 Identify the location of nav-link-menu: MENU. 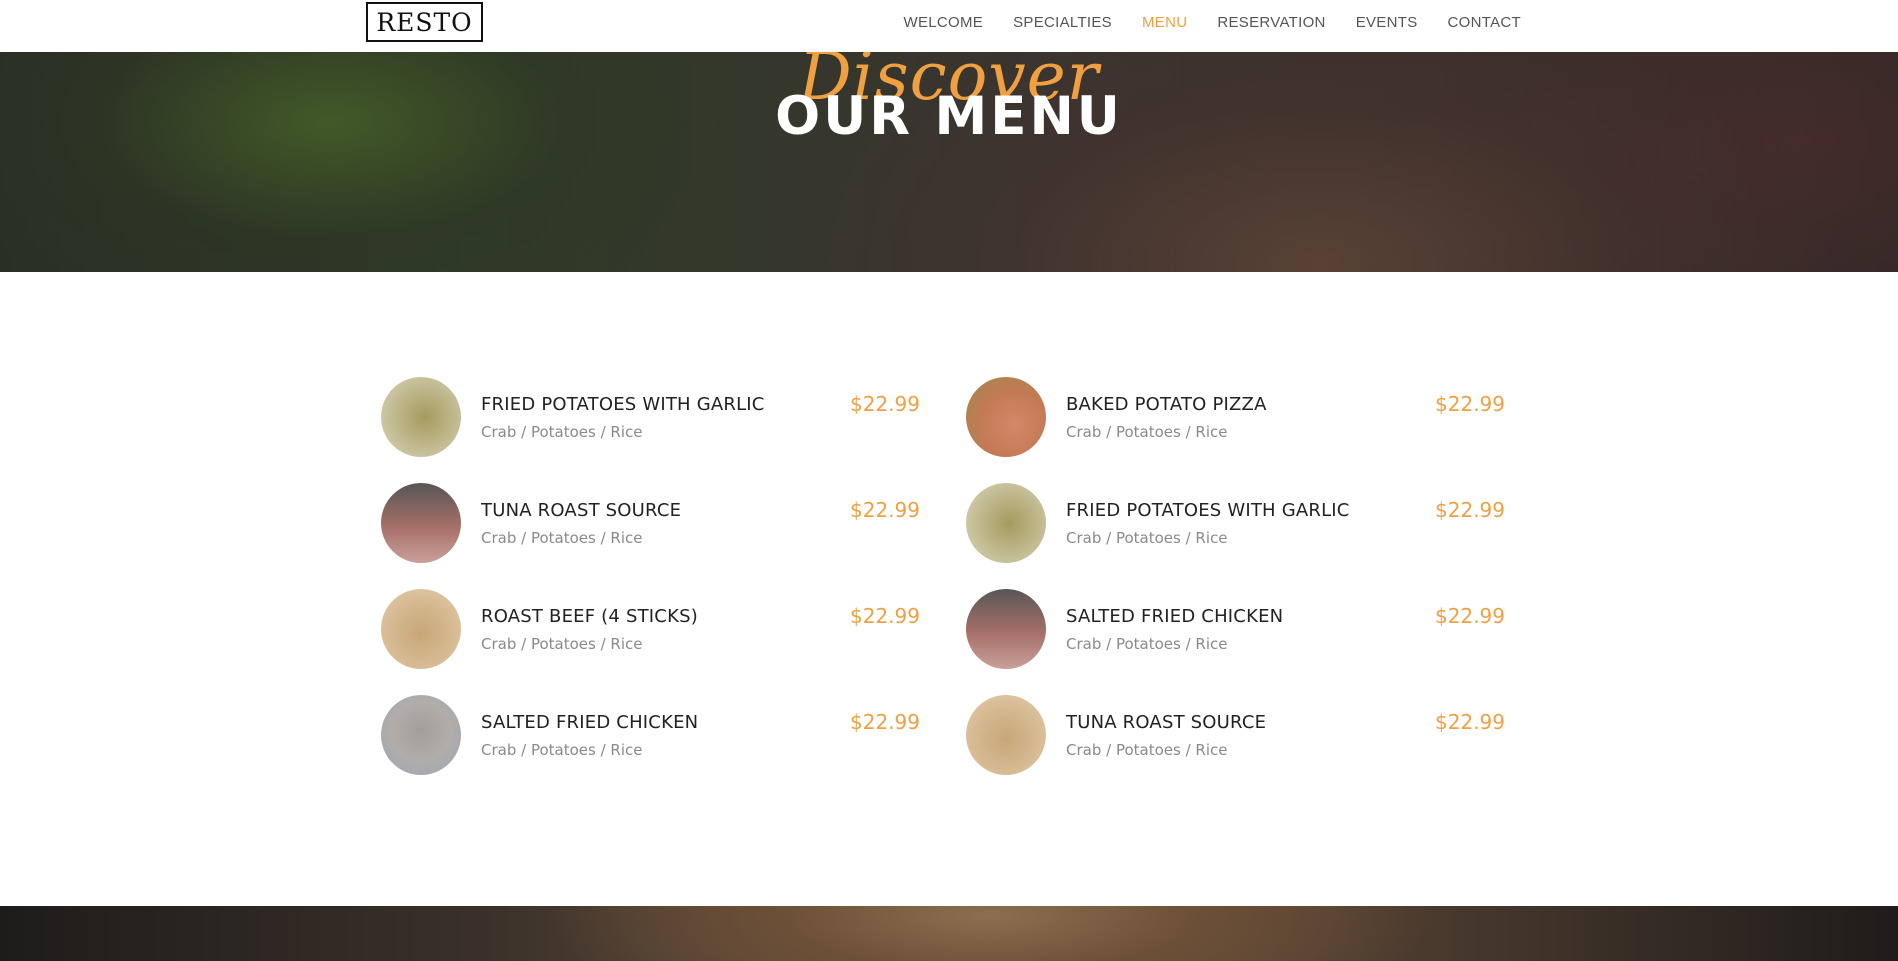
(1164, 22).